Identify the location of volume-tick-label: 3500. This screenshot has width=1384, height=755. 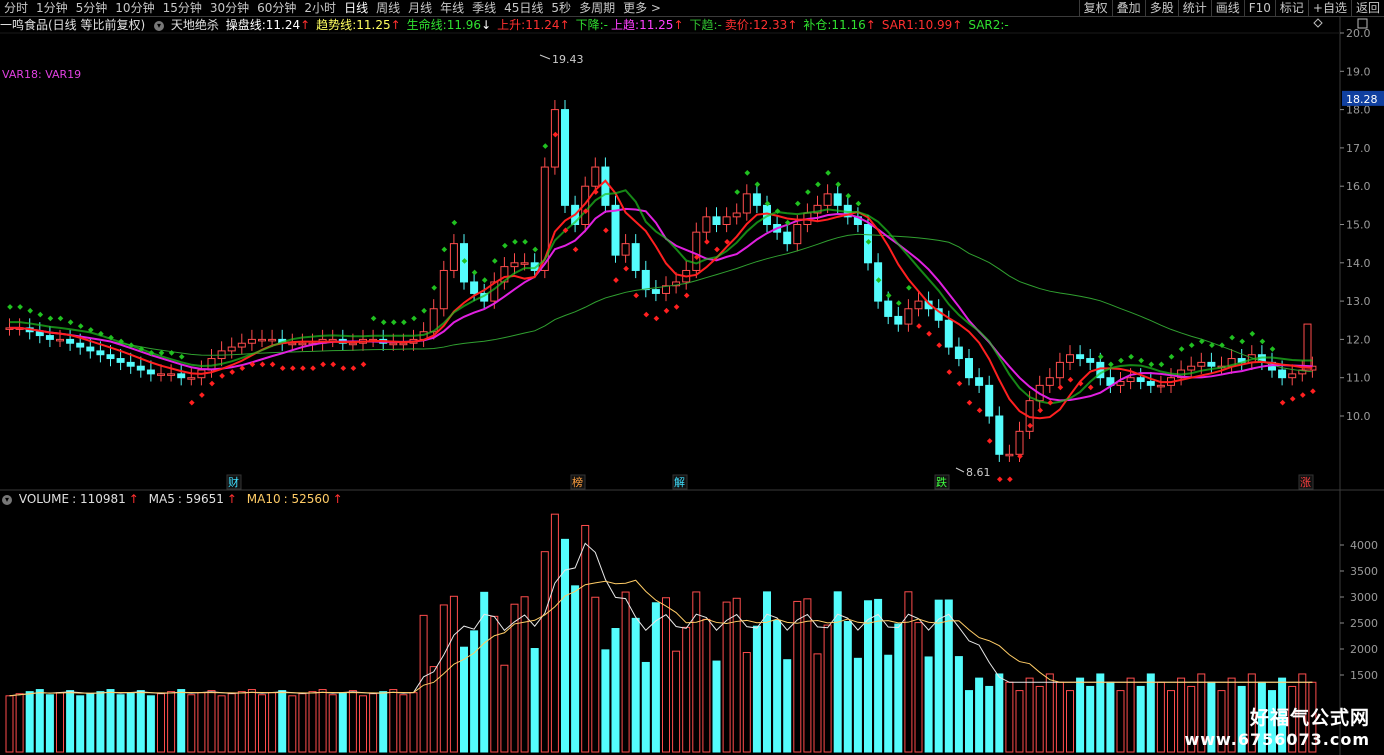
(1364, 571).